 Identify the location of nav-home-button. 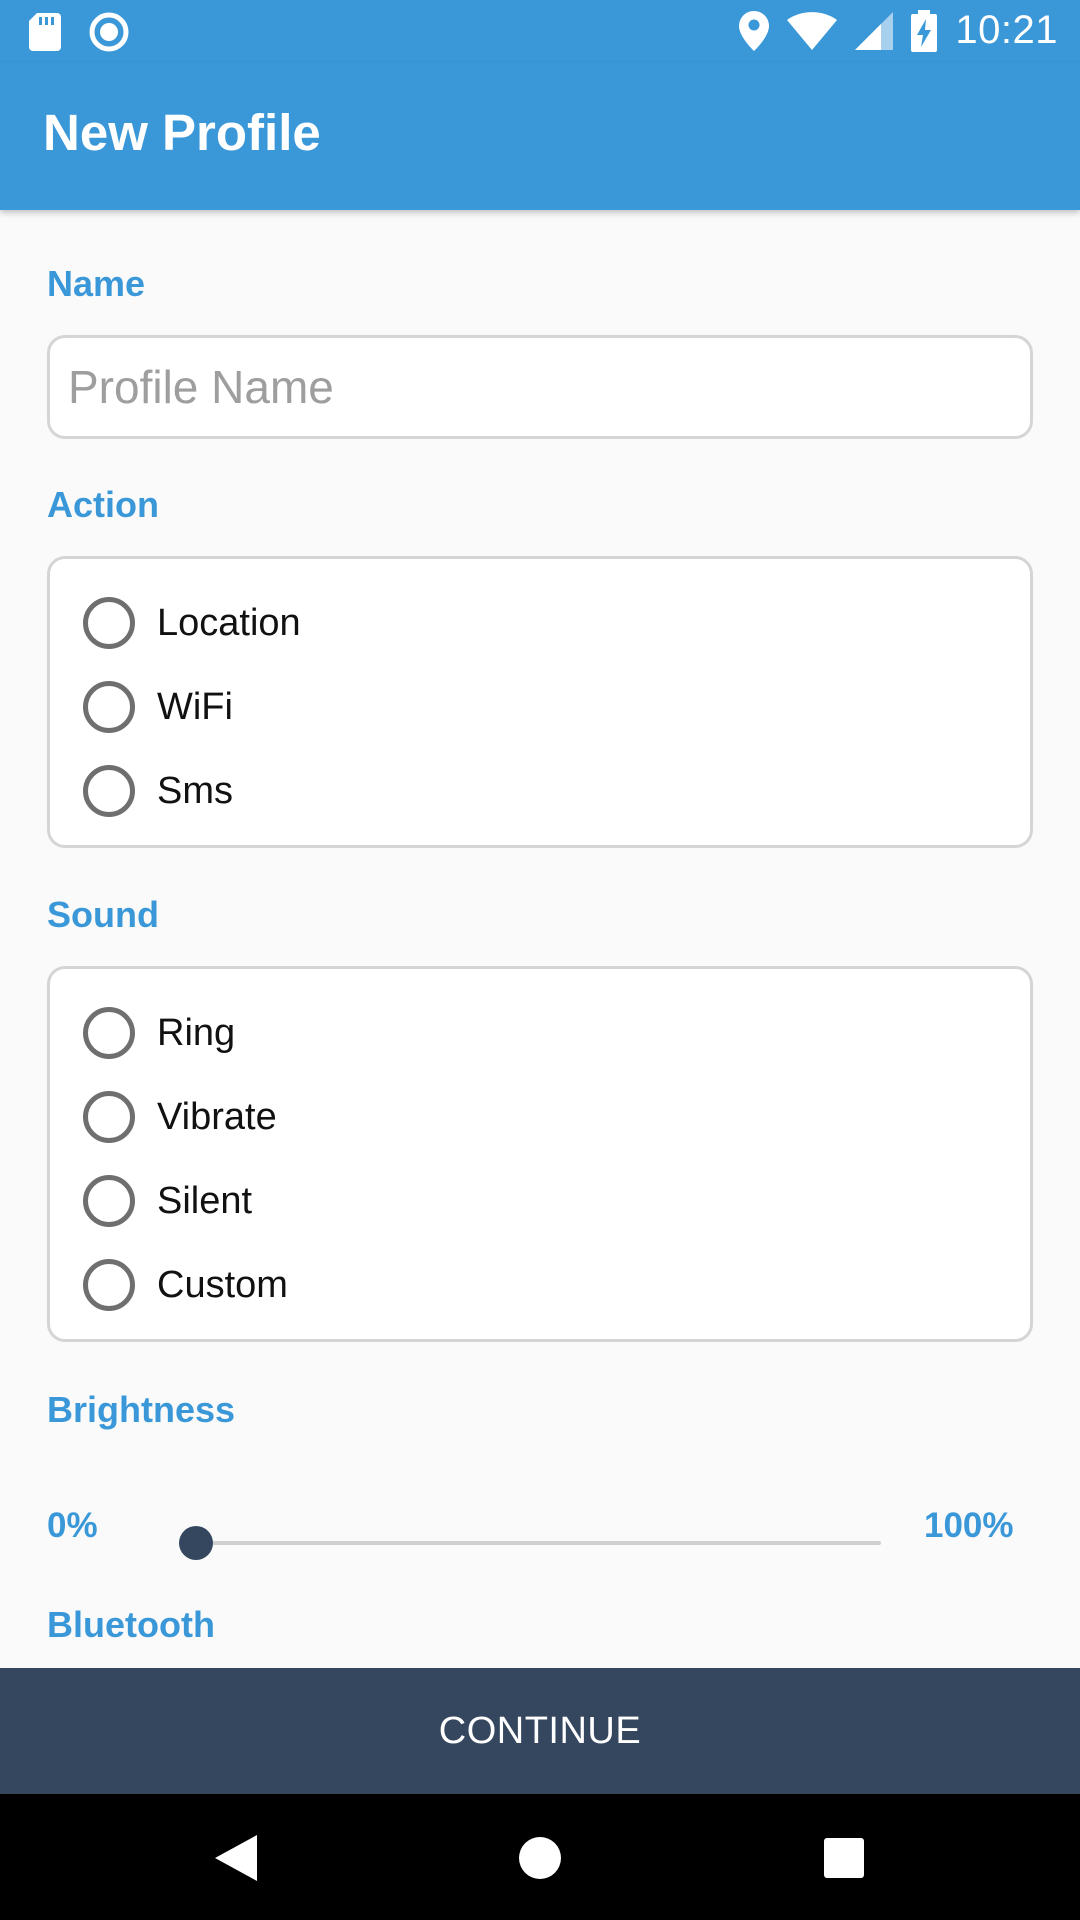
(540, 1858).